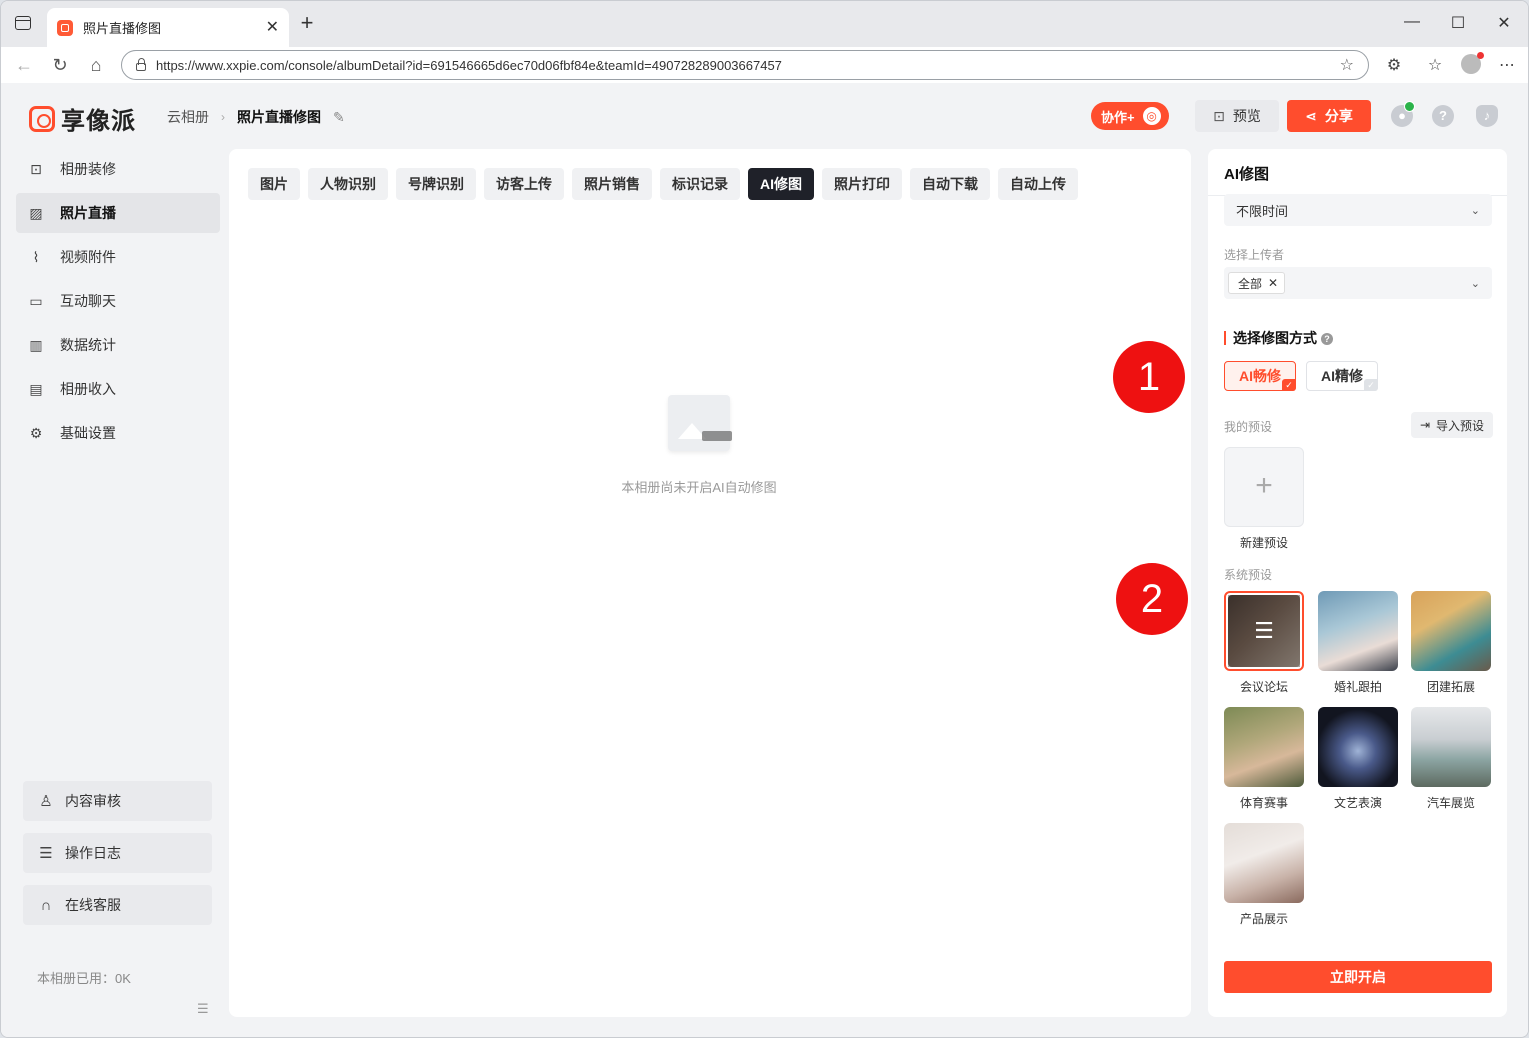 This screenshot has height=1038, width=1529. Describe the element at coordinates (1264, 487) in the screenshot. I see `new-preset-button: +` at that location.